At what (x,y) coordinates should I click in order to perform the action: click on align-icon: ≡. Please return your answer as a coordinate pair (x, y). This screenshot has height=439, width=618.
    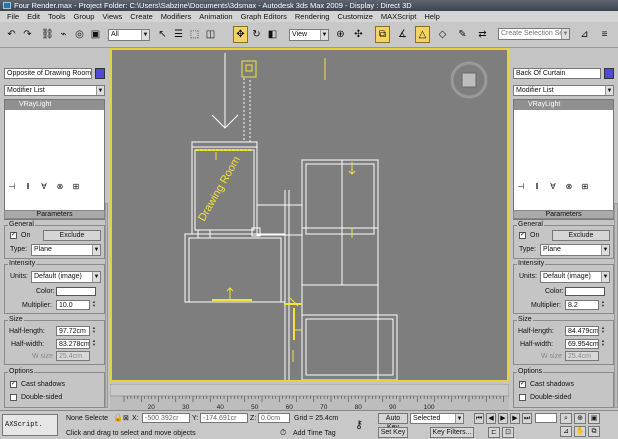
    Looking at the image, I should click on (604, 34).